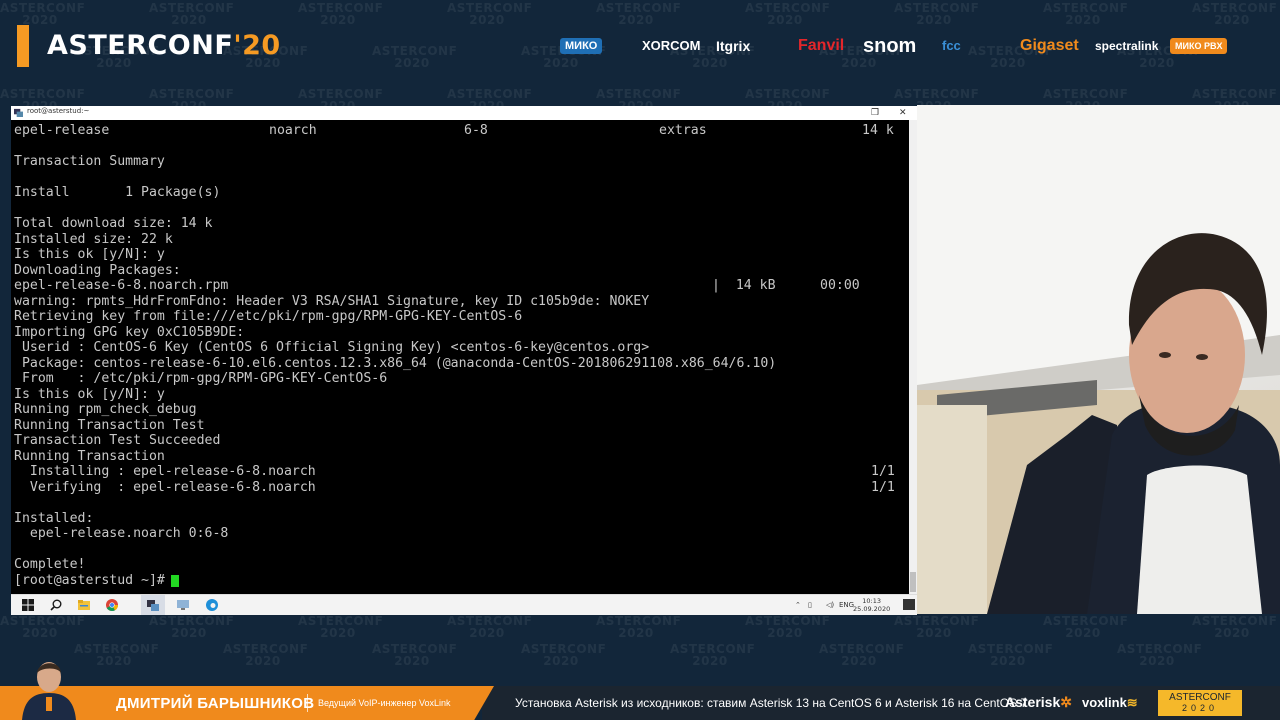 The height and width of the screenshot is (720, 1280). I want to click on terminal-text: Running Transaction Test, so click(109, 425).